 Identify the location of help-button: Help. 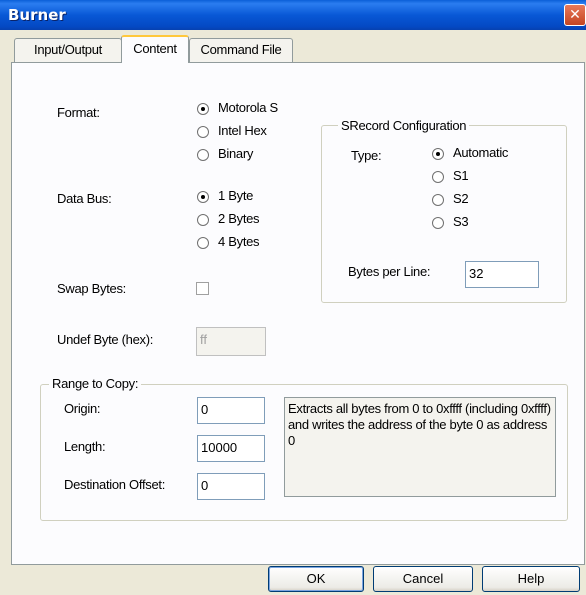
(531, 579).